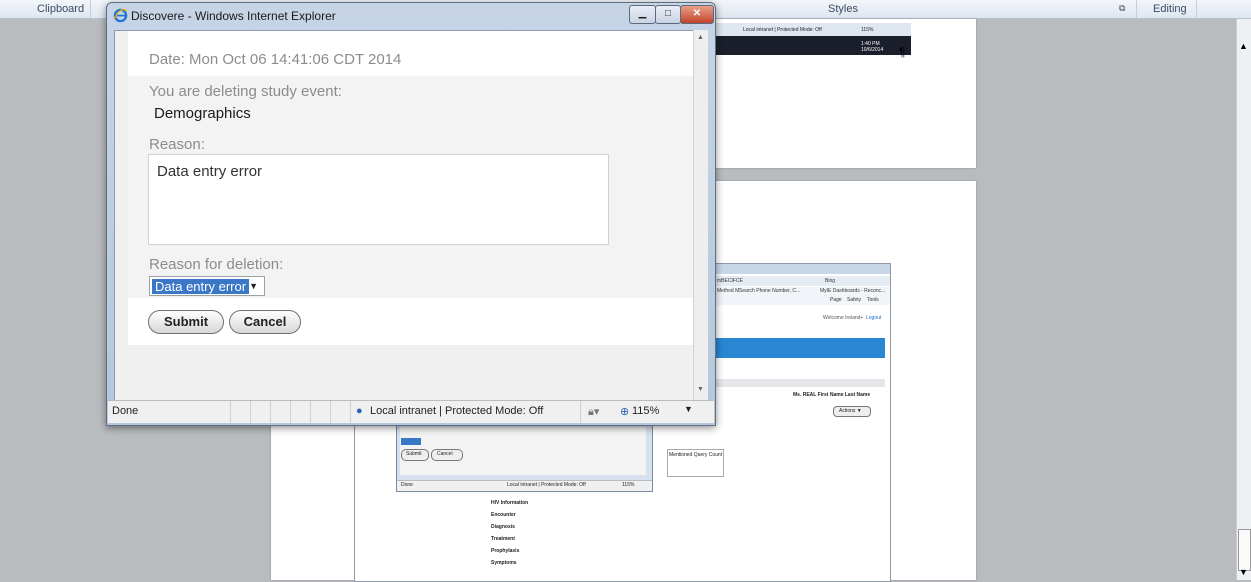  What do you see at coordinates (503, 527) in the screenshot?
I see `embedded-menu-item: Diagnosis` at bounding box center [503, 527].